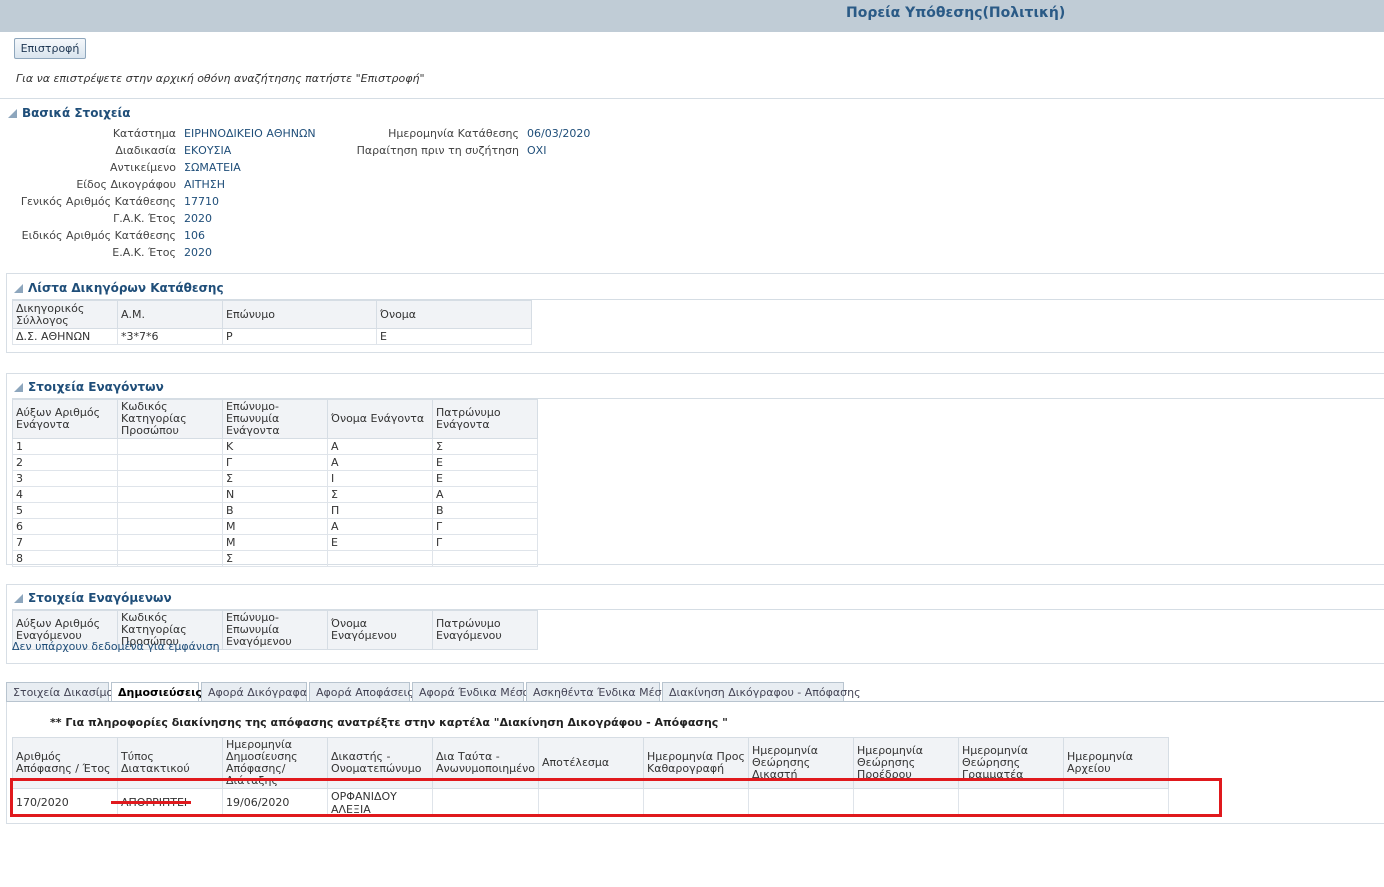 This screenshot has width=1384, height=887. I want to click on table-cell: Κ, so click(275, 446).